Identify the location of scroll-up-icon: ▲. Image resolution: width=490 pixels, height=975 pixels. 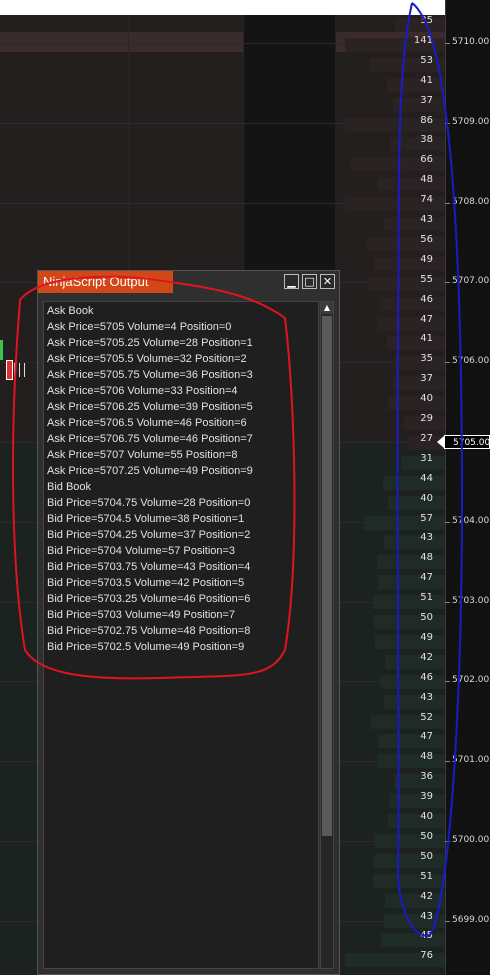
(327, 308).